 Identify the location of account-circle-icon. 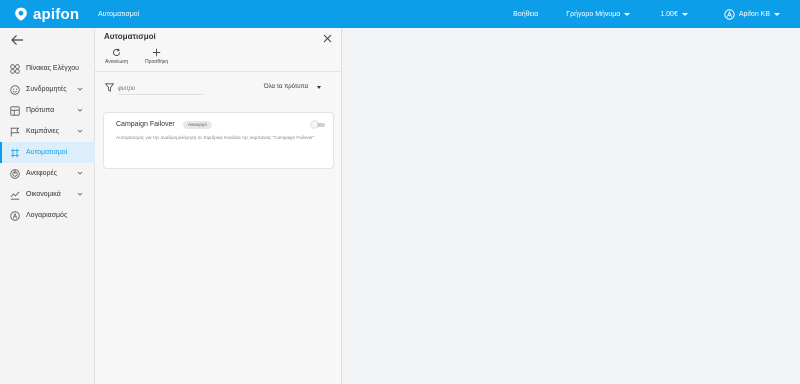
(729, 14).